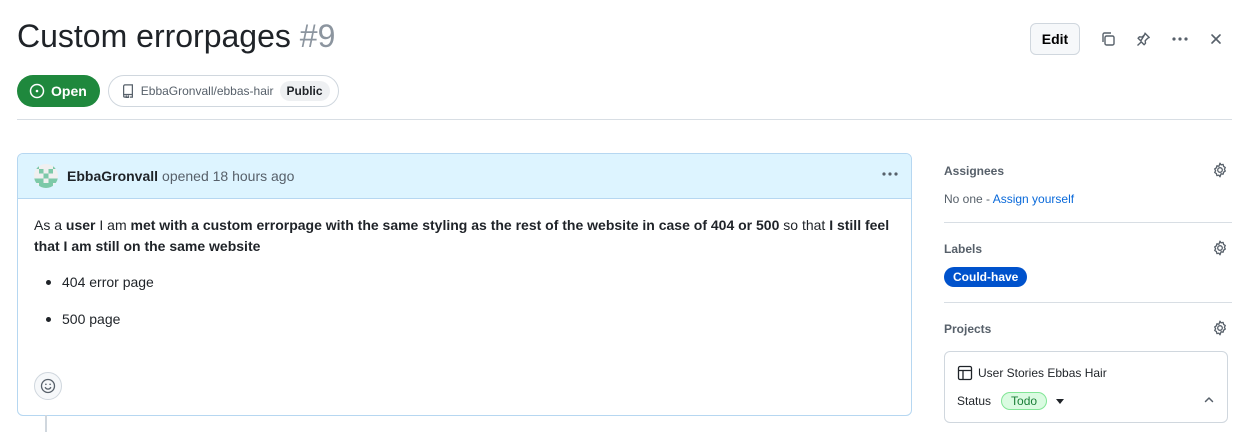 The width and height of the screenshot is (1242, 432). Describe the element at coordinates (968, 329) in the screenshot. I see `projects-title: Projects` at that location.